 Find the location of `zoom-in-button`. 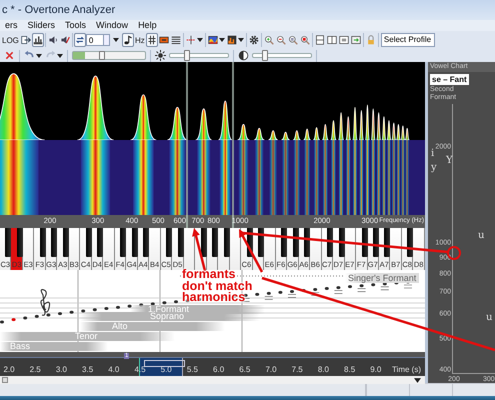

zoom-in-button is located at coordinates (268, 40).